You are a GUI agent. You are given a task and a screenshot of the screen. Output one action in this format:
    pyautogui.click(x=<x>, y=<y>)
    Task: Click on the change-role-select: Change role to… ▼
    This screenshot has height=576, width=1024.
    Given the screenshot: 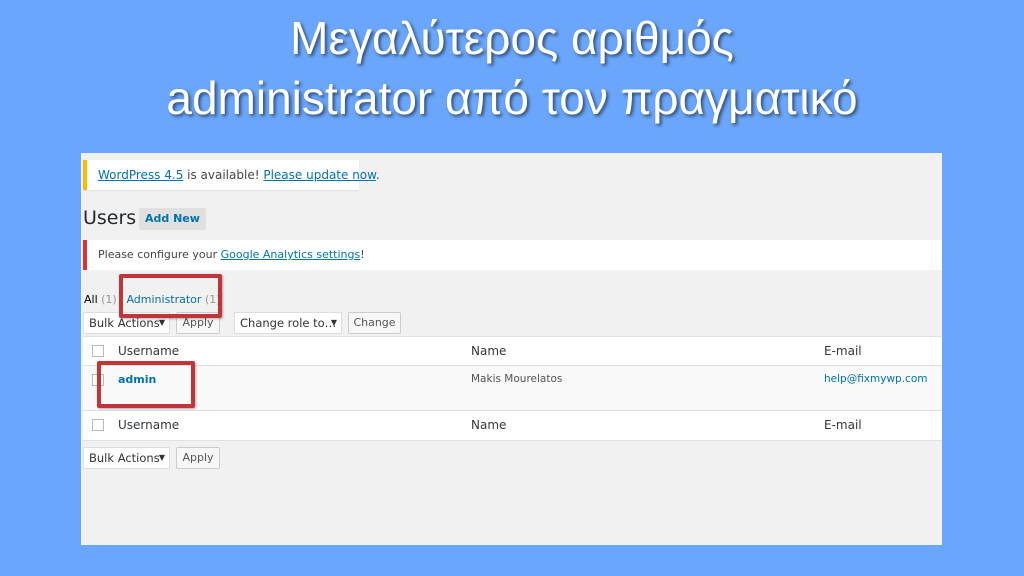 What is the action you would take?
    pyautogui.click(x=288, y=323)
    